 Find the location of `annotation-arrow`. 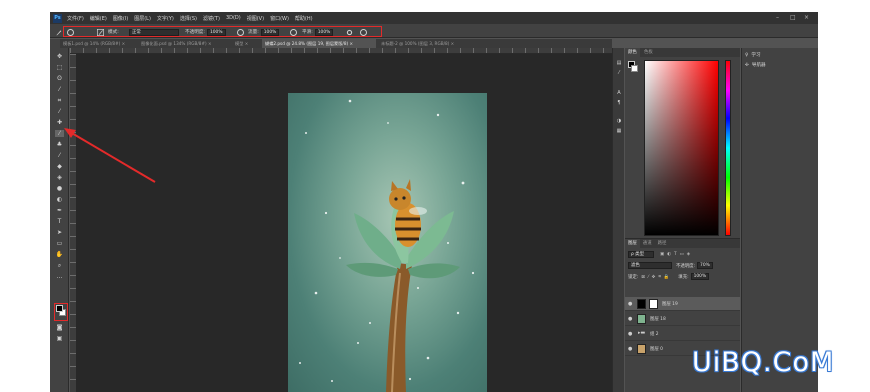

annotation-arrow is located at coordinates (110, 155).